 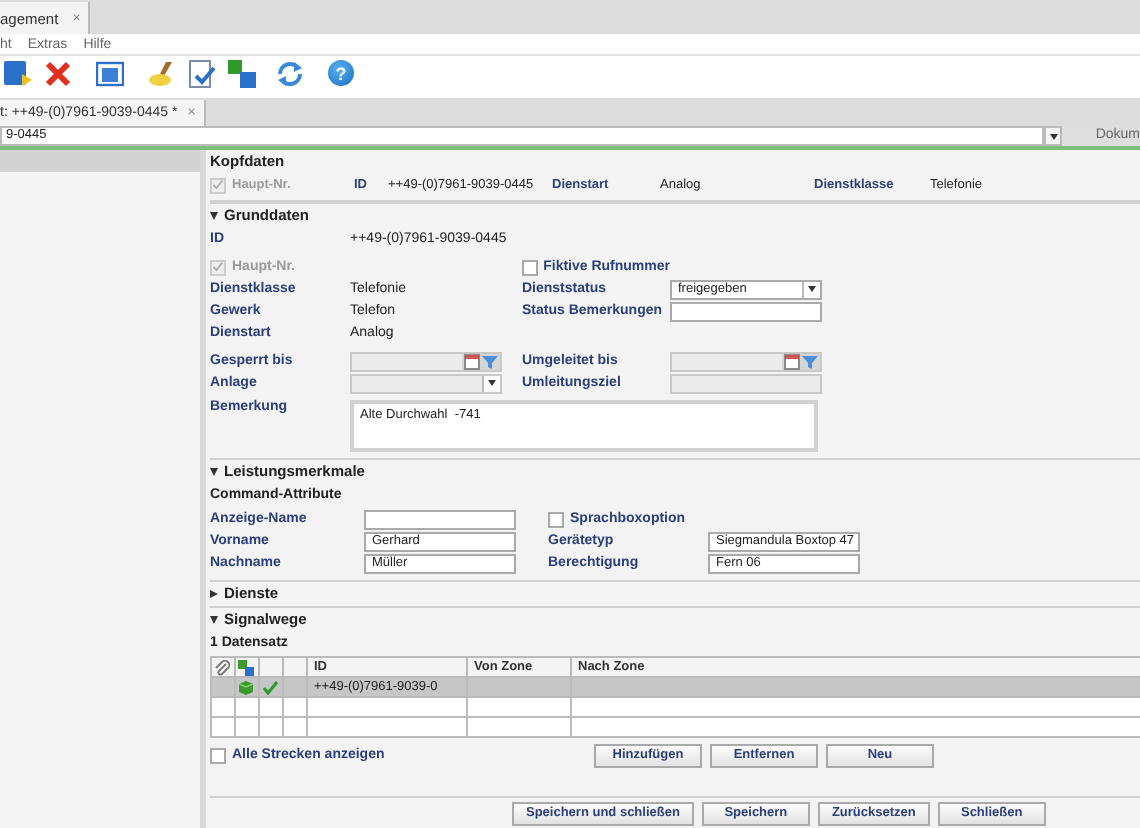 What do you see at coordinates (110, 73) in the screenshot?
I see `window-icon` at bounding box center [110, 73].